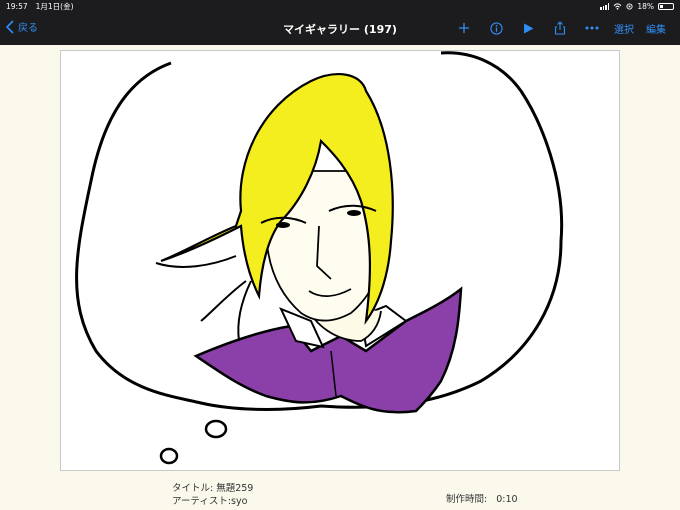 The height and width of the screenshot is (510, 680). What do you see at coordinates (645, 6) in the screenshot?
I see `battery-percent: 18%` at bounding box center [645, 6].